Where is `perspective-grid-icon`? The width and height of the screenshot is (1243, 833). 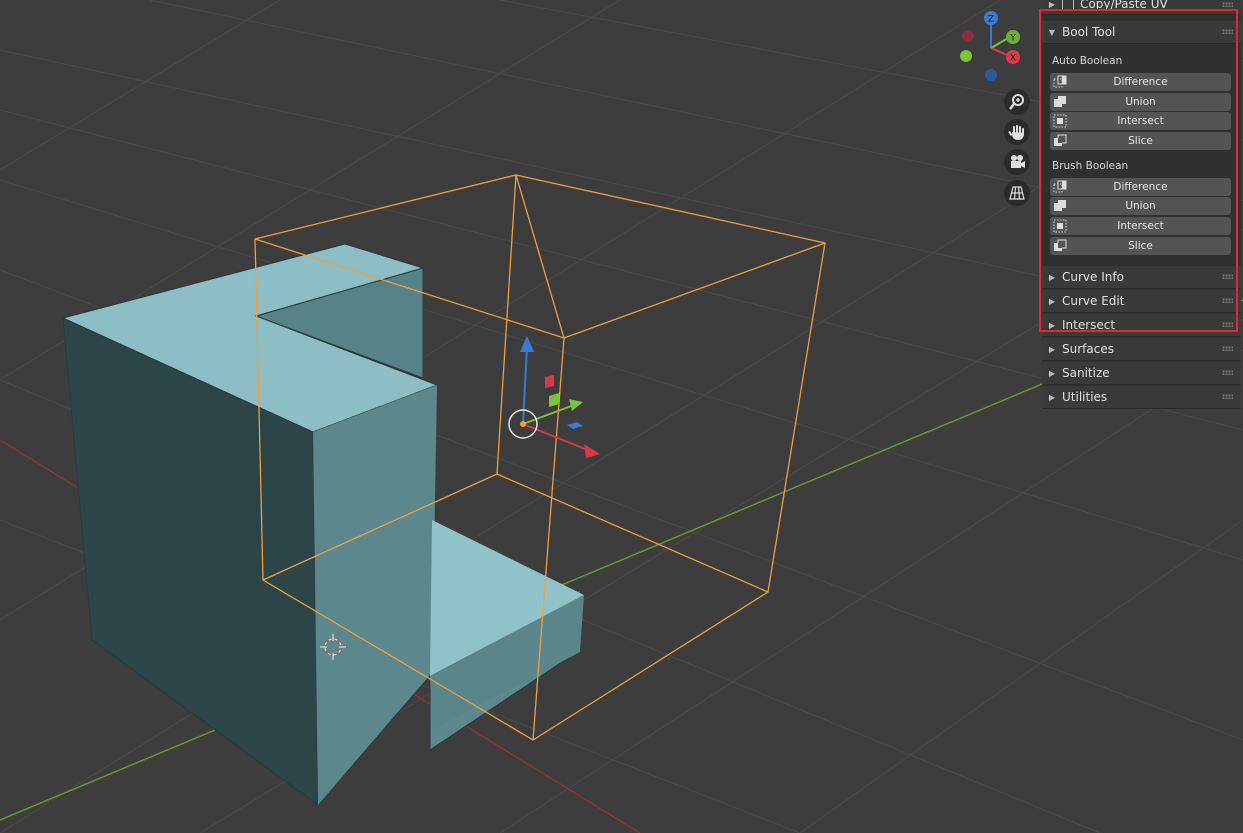 perspective-grid-icon is located at coordinates (1017, 193).